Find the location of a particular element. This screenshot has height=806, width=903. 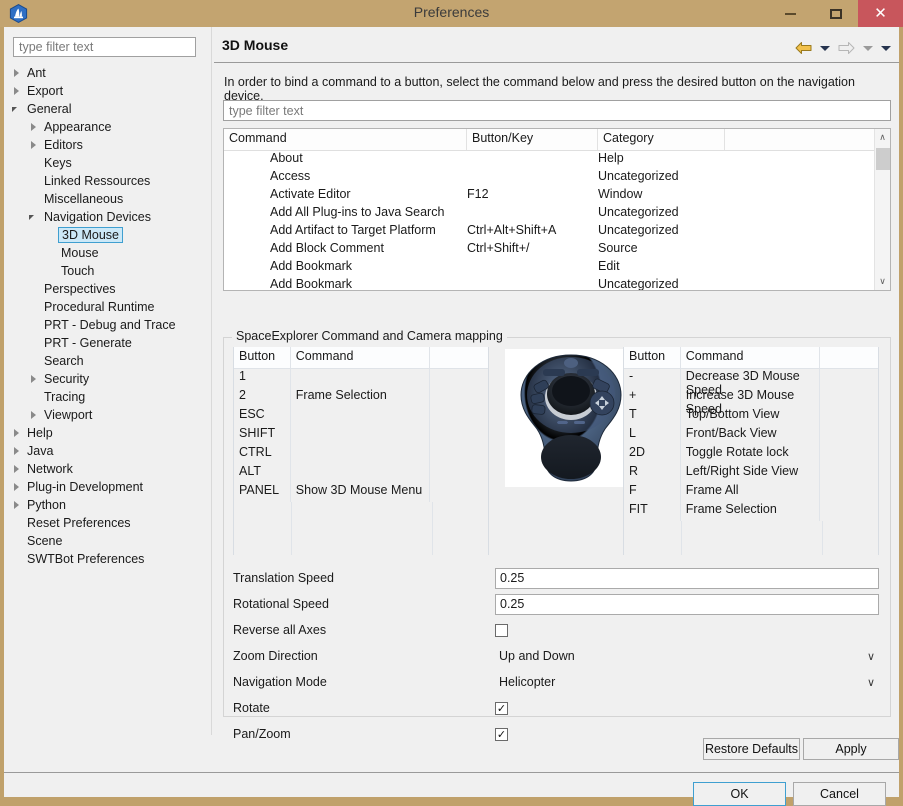

rotate-checkbox: ✓ is located at coordinates (501, 708).